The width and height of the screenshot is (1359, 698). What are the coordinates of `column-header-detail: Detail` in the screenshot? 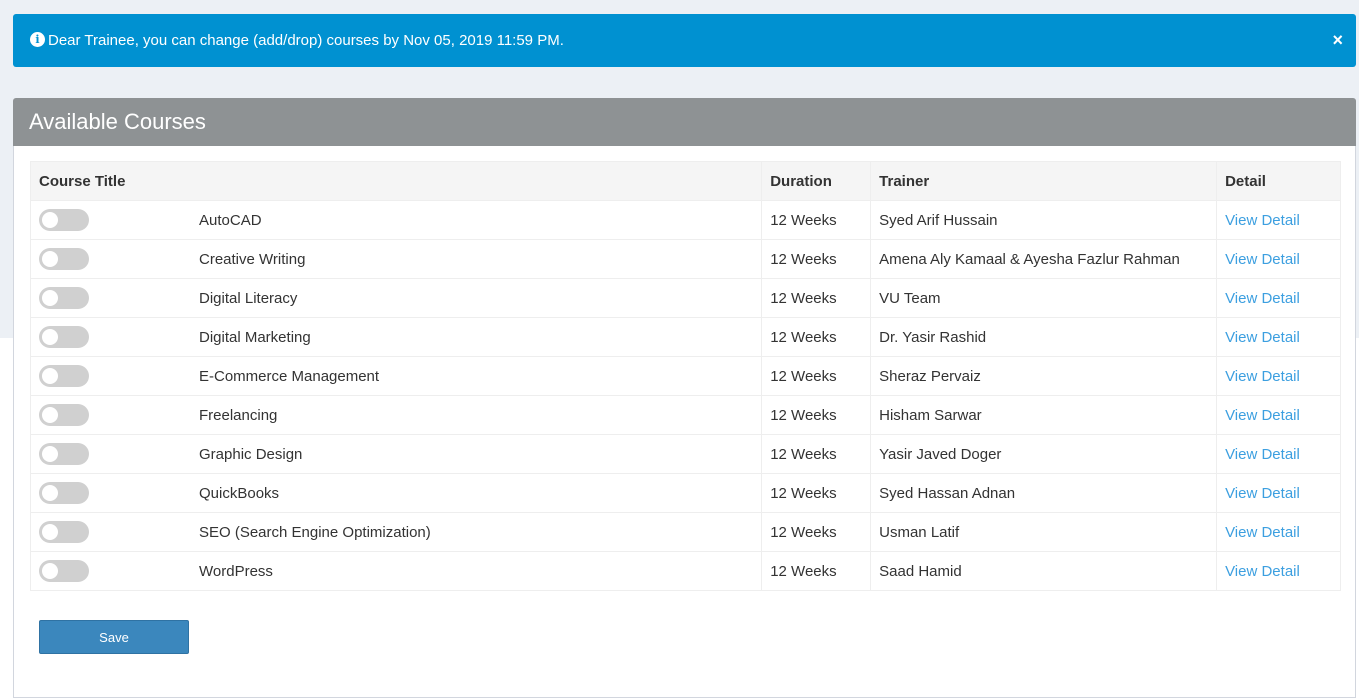 It's located at (1278, 181).